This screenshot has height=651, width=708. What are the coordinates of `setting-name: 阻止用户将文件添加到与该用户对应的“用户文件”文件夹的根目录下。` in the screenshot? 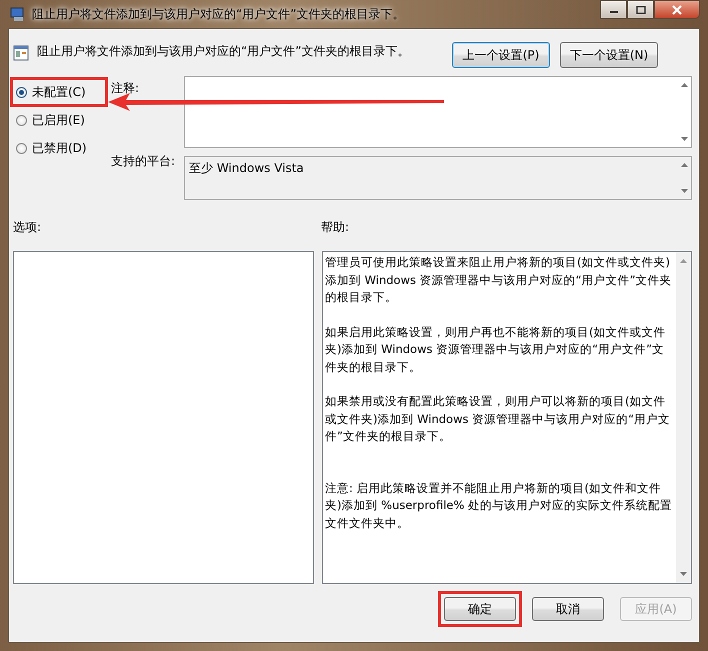 It's located at (223, 51).